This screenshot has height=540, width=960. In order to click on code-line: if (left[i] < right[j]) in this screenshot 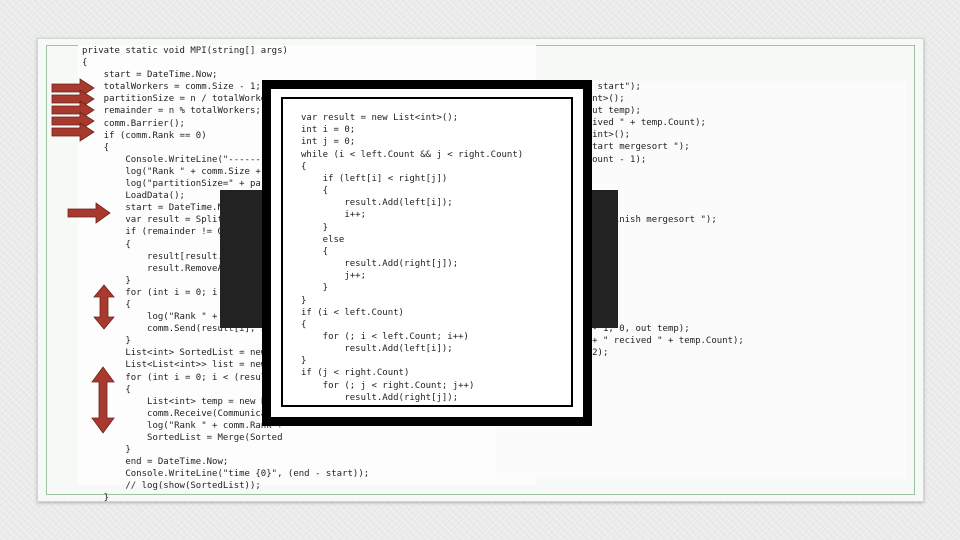, I will do `click(374, 178)`.